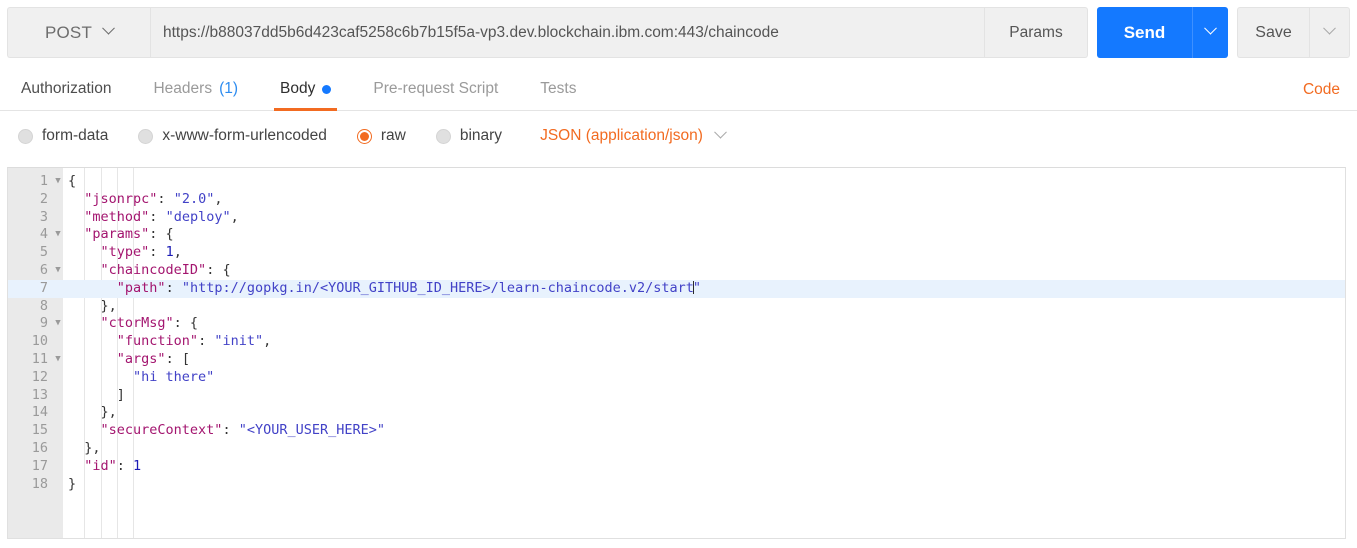 The width and height of the screenshot is (1357, 548). Describe the element at coordinates (676, 467) in the screenshot. I see `editor-line: 17 "id": 1` at that location.